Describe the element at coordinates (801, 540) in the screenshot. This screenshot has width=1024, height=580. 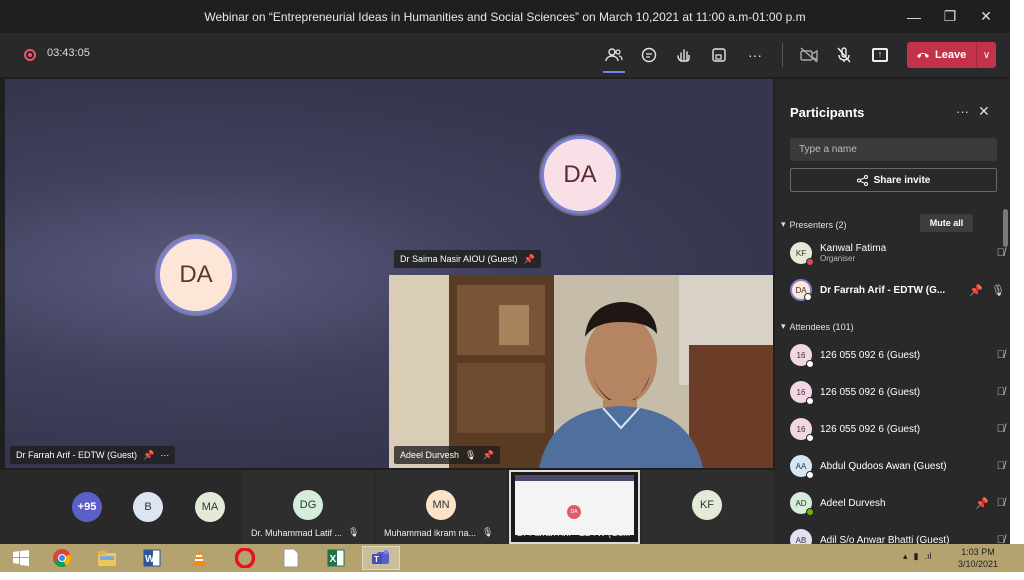
I see `avatar-initials: AB` at that location.